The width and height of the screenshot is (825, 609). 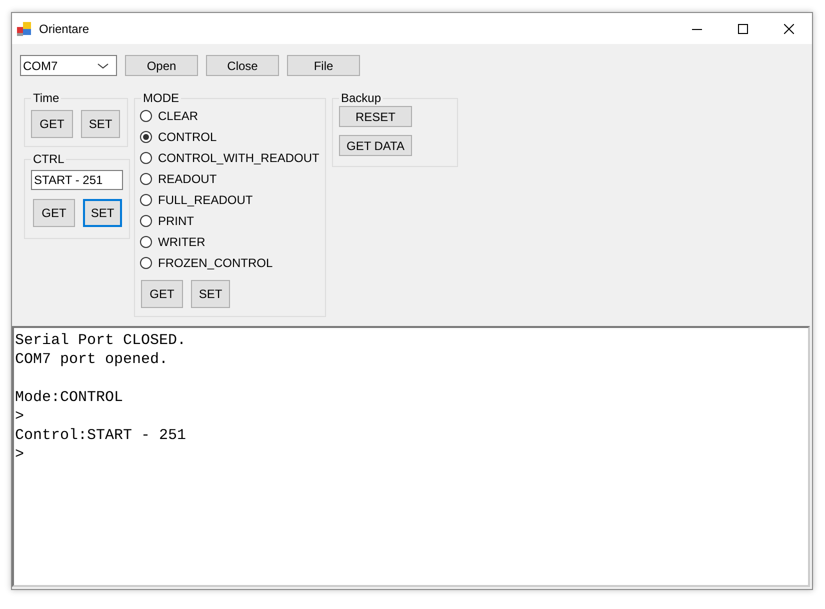 What do you see at coordinates (205, 199) in the screenshot?
I see `radio-label: FULL_READOUT` at bounding box center [205, 199].